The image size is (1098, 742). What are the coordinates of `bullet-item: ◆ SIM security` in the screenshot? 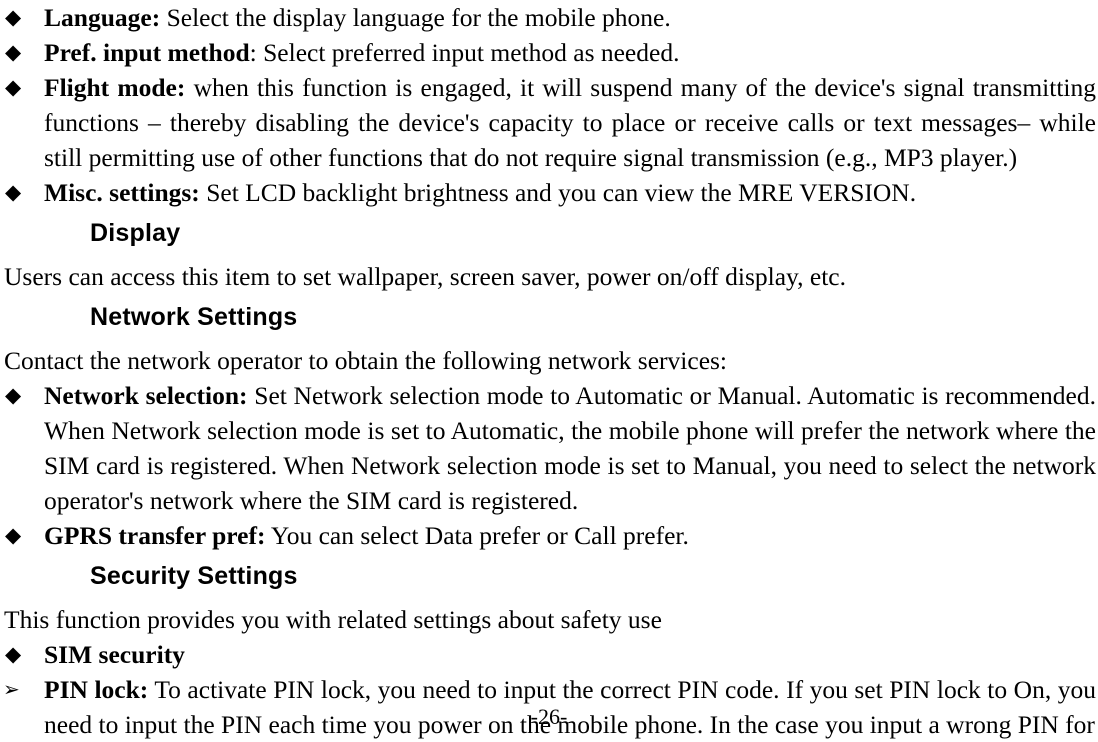 It's located at (549, 654).